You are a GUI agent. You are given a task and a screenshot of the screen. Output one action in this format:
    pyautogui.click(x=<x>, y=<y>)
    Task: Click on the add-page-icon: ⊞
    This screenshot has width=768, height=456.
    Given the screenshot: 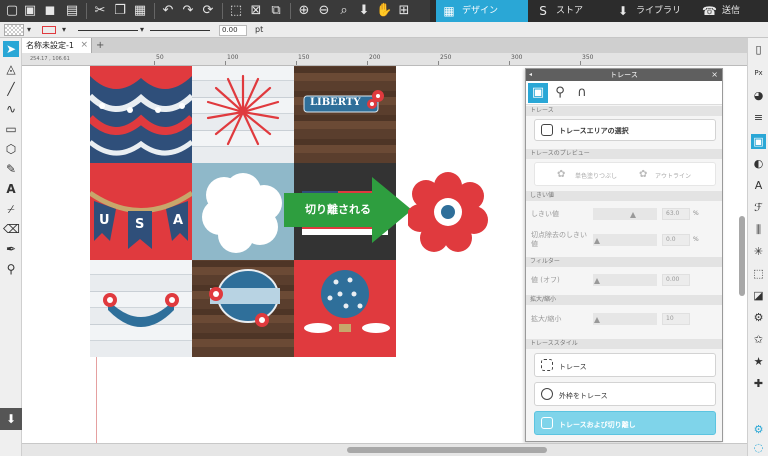 What is the action you would take?
    pyautogui.click(x=404, y=11)
    